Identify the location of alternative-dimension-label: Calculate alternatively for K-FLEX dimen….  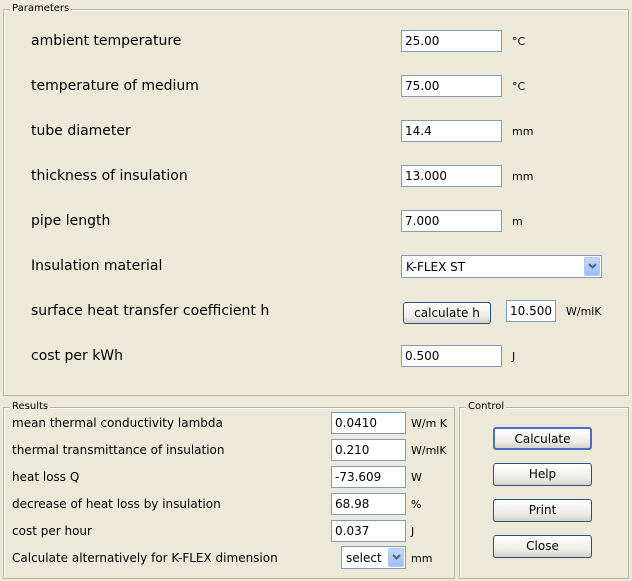
(145, 558).